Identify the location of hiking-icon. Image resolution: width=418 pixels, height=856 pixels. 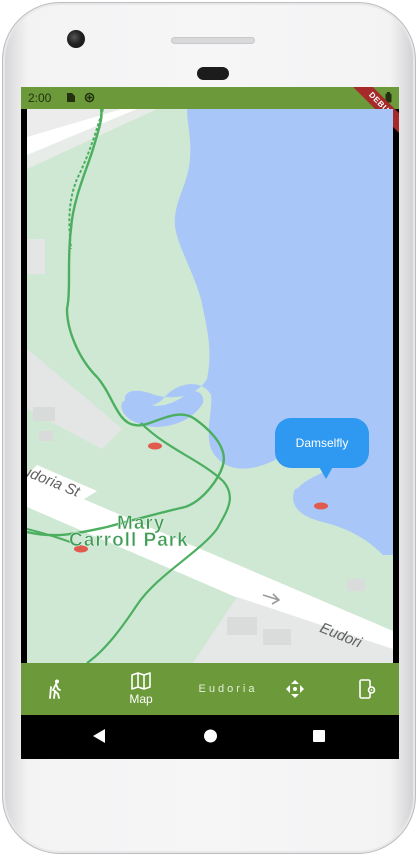
(55, 689).